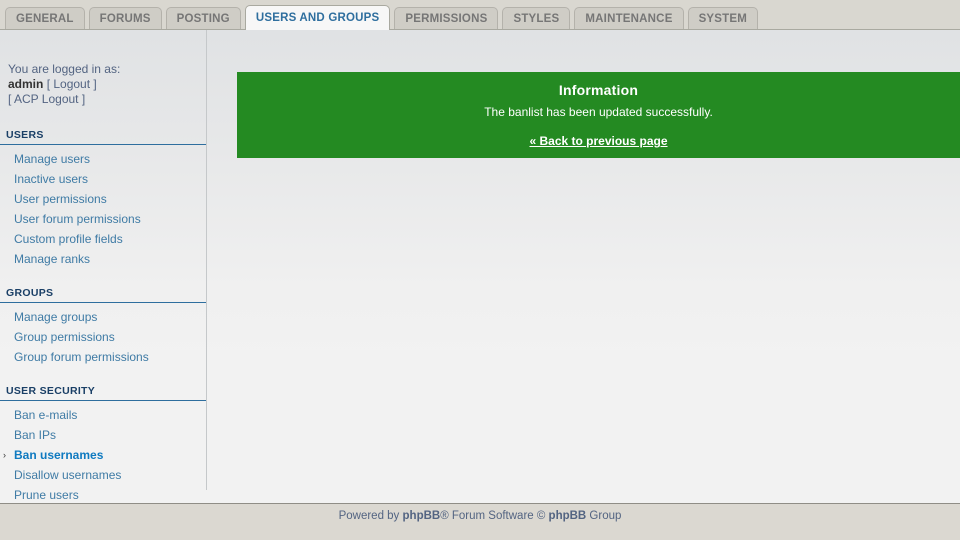 Image resolution: width=960 pixels, height=540 pixels. I want to click on sidebar-item-label: Group forum permissions, so click(81, 357).